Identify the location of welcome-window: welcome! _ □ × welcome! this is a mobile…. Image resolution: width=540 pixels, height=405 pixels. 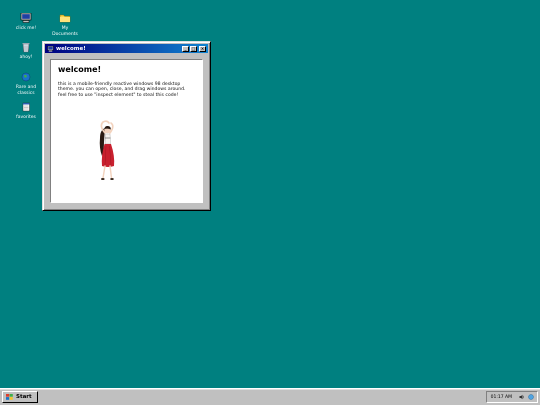
(126, 126).